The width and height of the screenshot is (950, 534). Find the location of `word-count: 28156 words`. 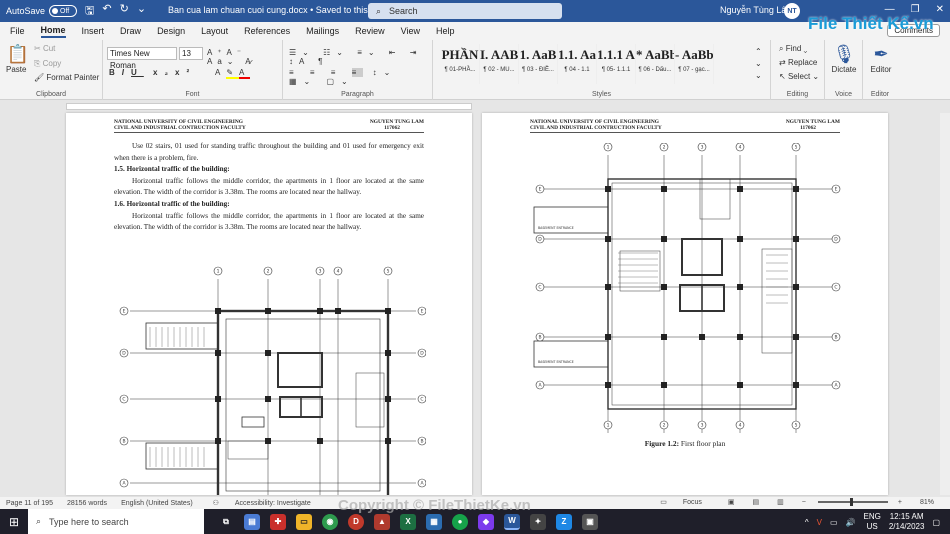

word-count: 28156 words is located at coordinates (87, 503).